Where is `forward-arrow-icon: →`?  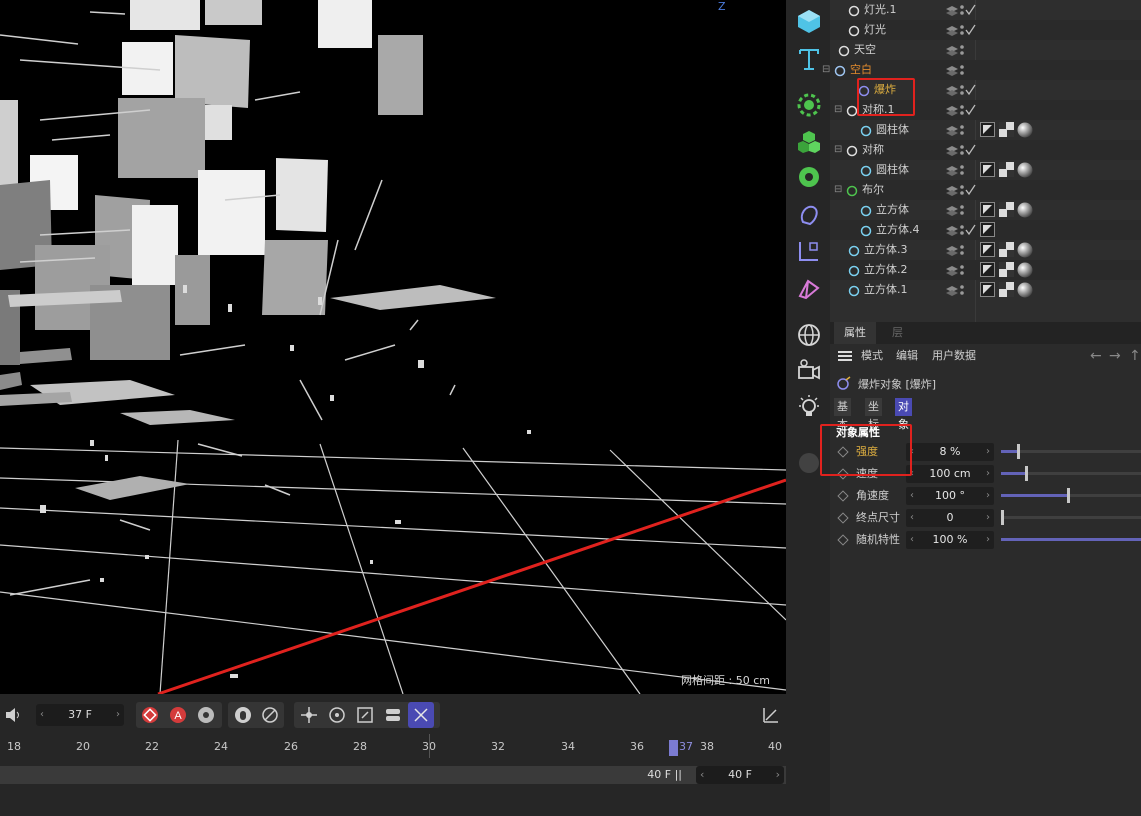 forward-arrow-icon: → is located at coordinates (1115, 356).